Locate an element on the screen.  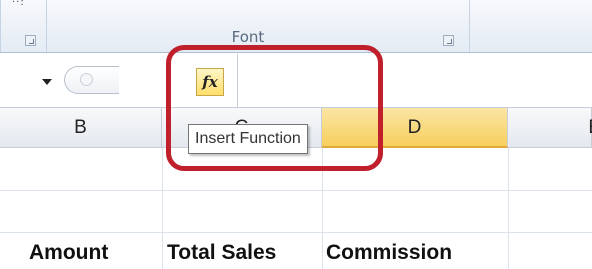
font-group-label: Font is located at coordinates (248, 37).